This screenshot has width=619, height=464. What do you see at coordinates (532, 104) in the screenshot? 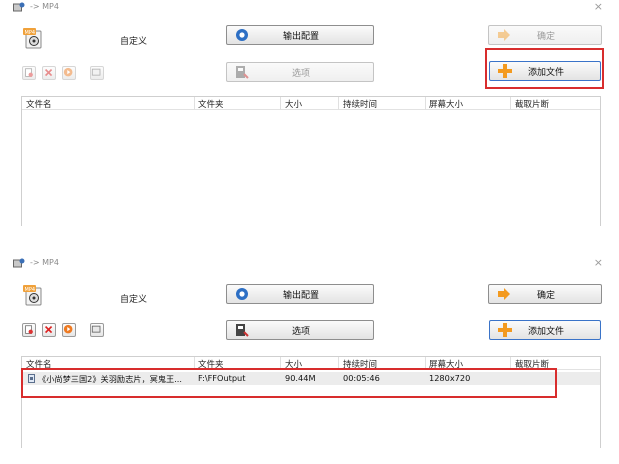
I see `col-clip: 截取片断` at bounding box center [532, 104].